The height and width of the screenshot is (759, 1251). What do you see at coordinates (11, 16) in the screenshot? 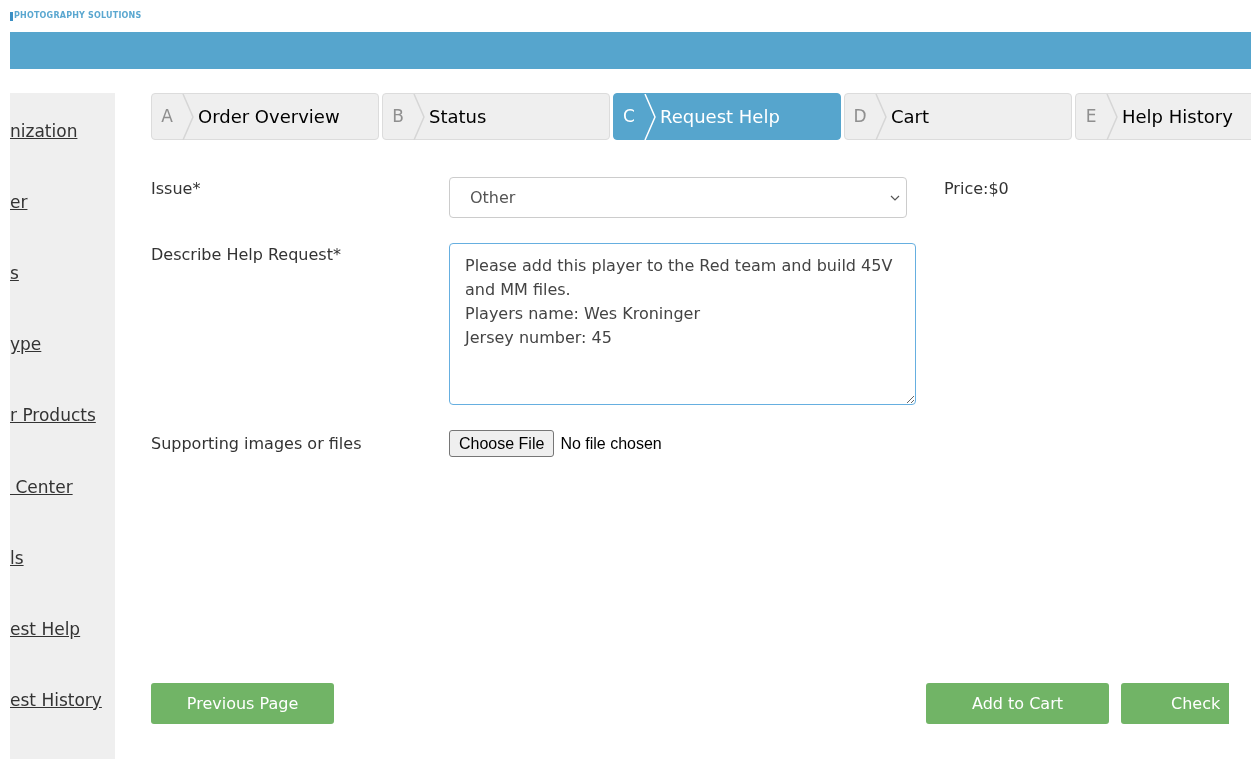
I see `logo-bar-icon` at bounding box center [11, 16].